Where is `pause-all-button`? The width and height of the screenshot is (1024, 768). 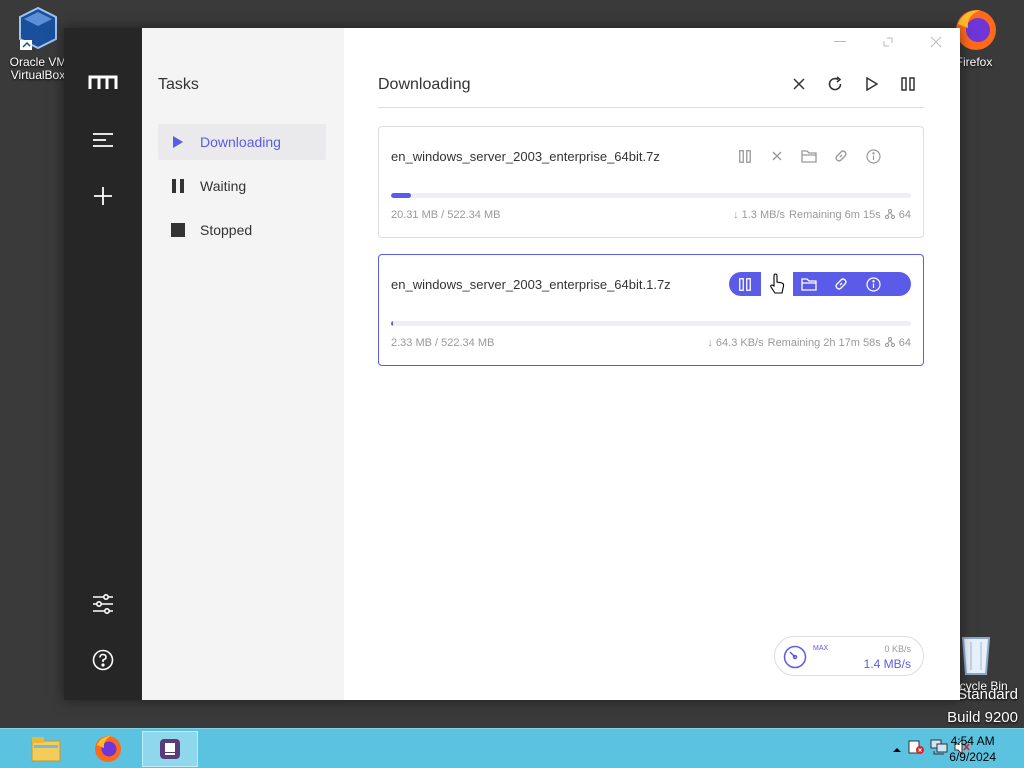
pause-all-button is located at coordinates (908, 84).